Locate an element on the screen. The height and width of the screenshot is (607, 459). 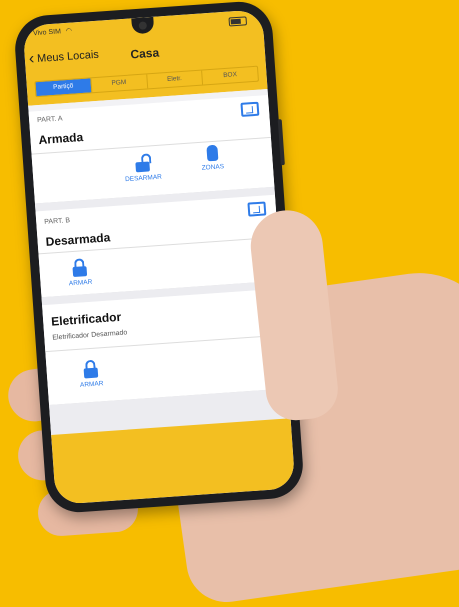
disarm-label: DESARMAR is located at coordinates (143, 178).